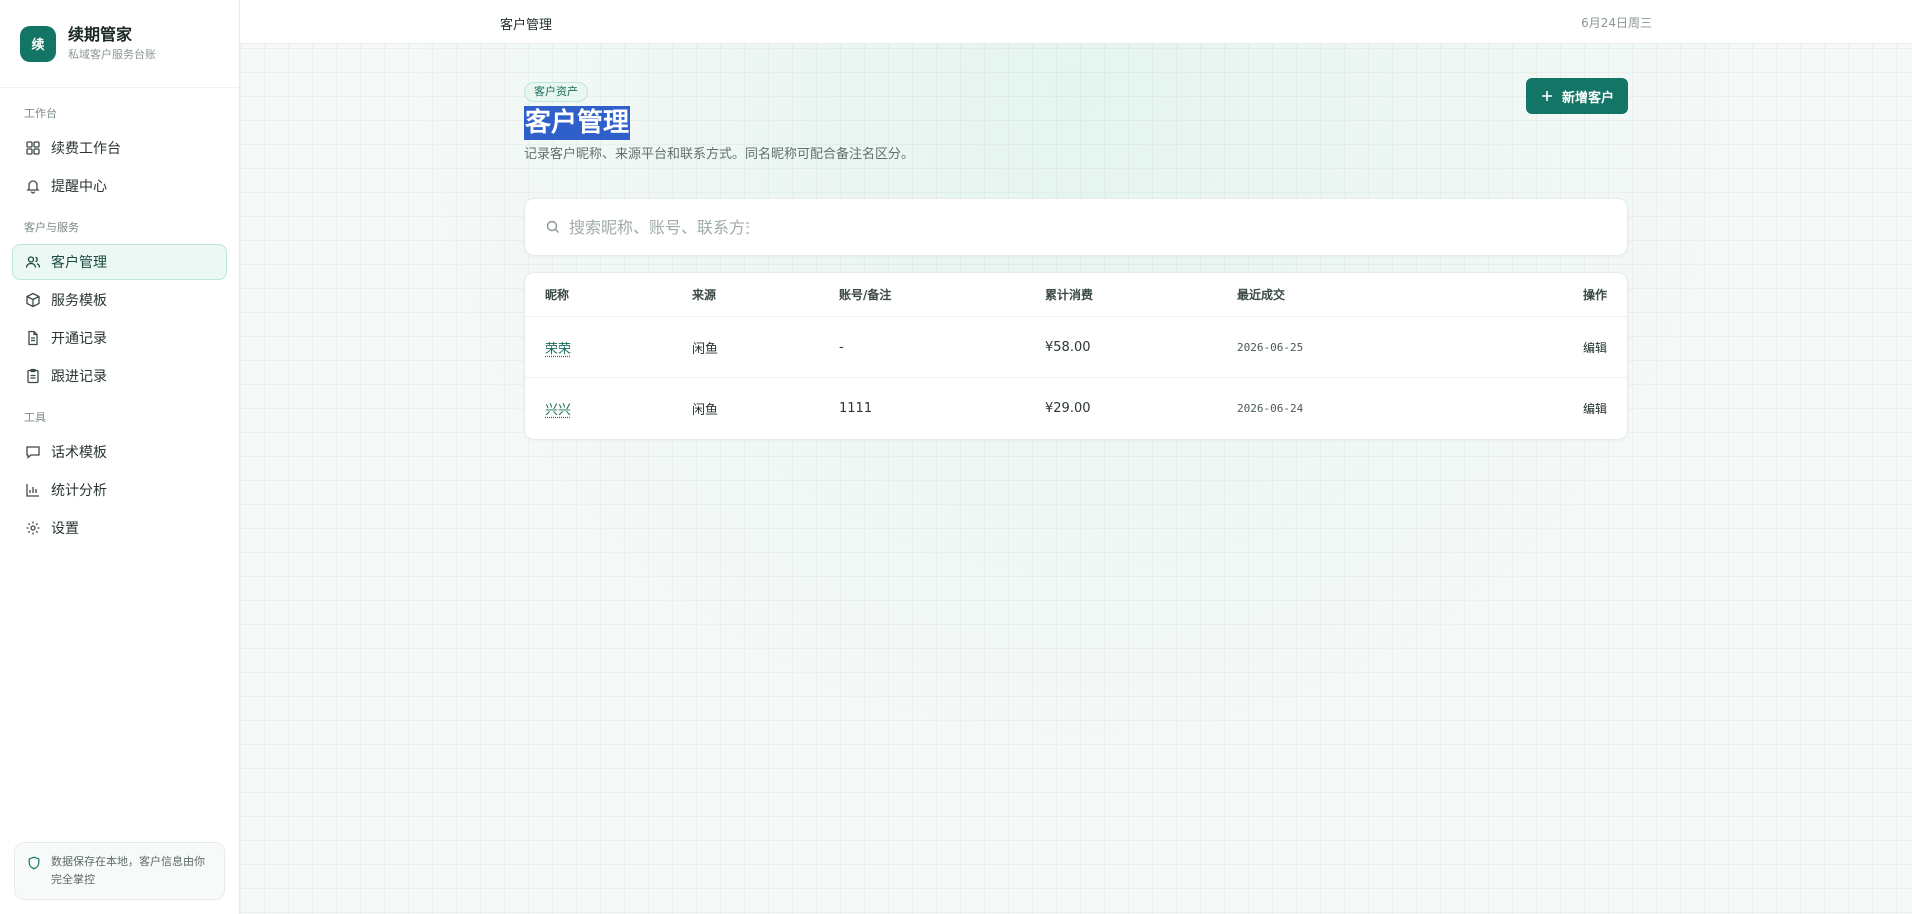  What do you see at coordinates (33, 338) in the screenshot?
I see `file-icon` at bounding box center [33, 338].